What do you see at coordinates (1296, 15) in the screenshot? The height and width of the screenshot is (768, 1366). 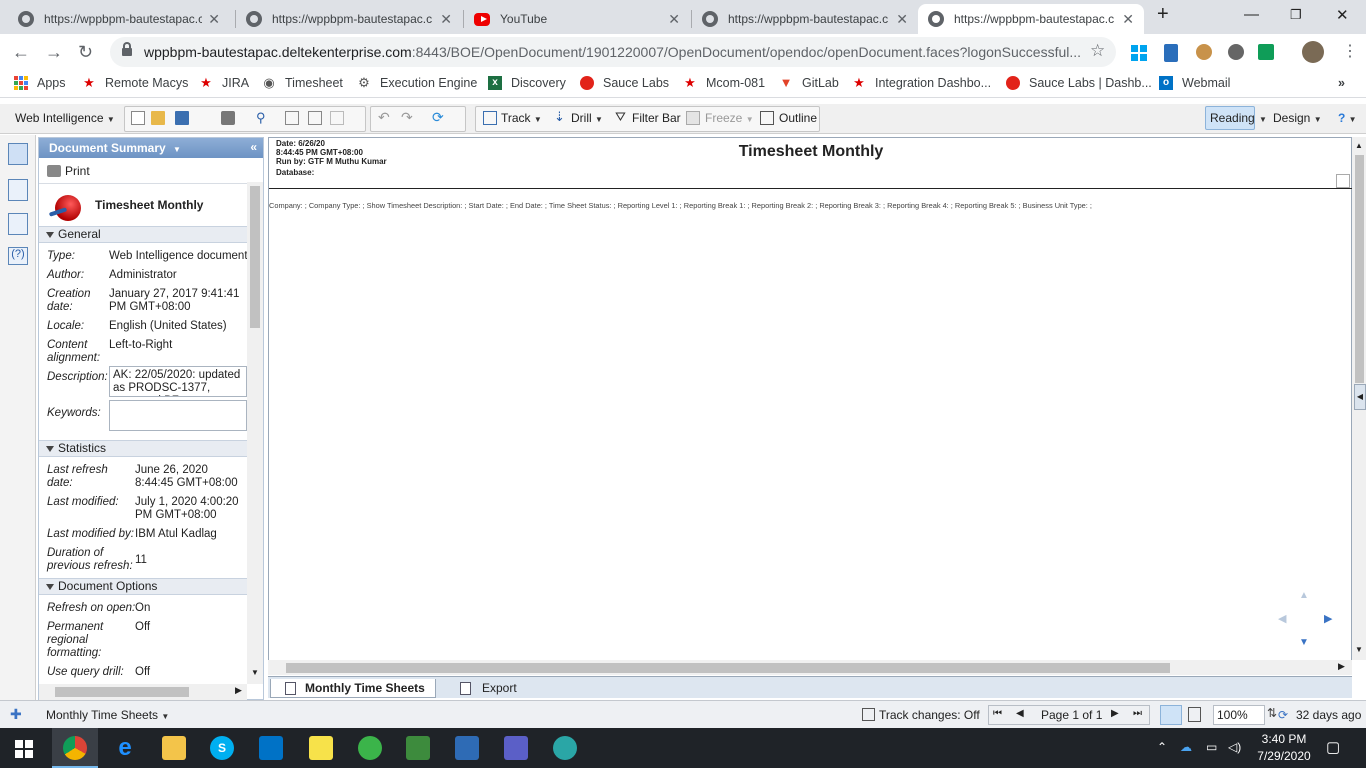 I see `restore-button: ❐` at bounding box center [1296, 15].